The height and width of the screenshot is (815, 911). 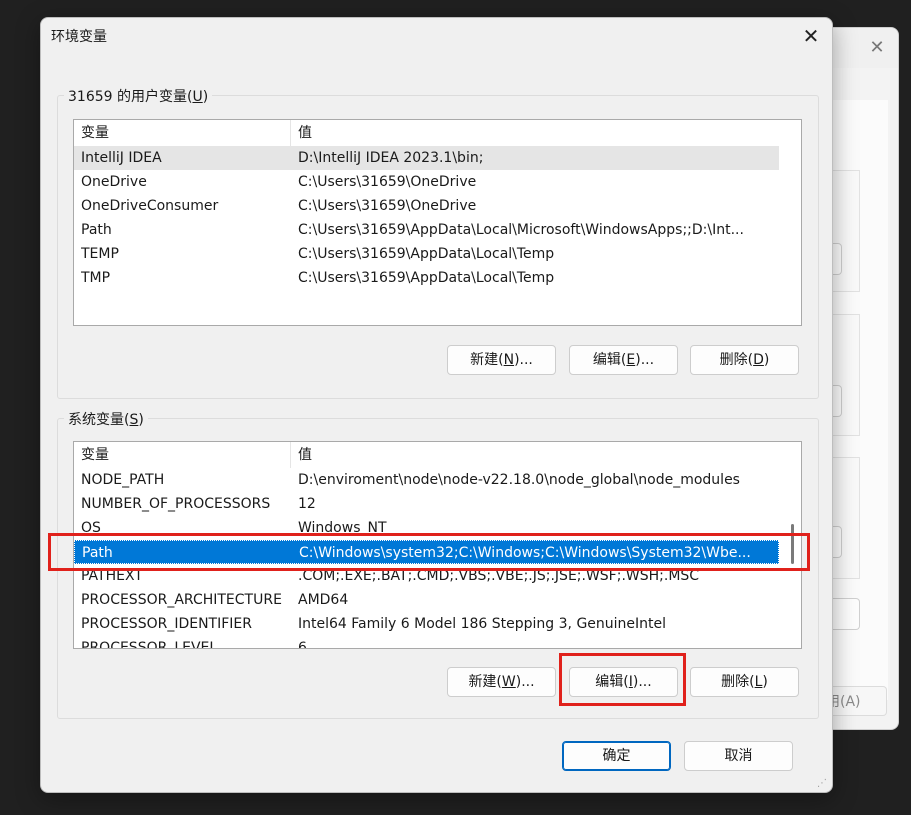 I want to click on table-row: NUMBER_OF_PROCESSORS 12, so click(x=426, y=504).